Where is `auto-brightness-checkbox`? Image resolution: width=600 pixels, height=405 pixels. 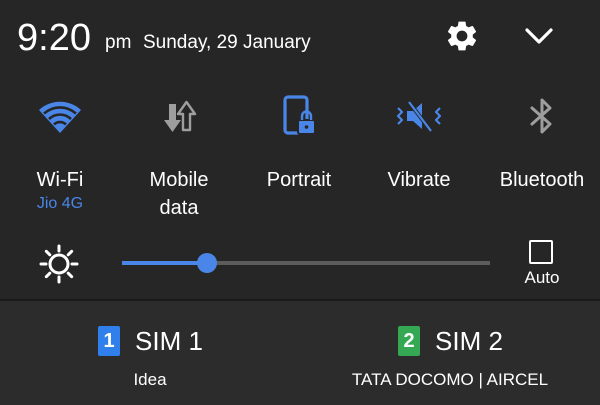
auto-brightness-checkbox is located at coordinates (541, 252).